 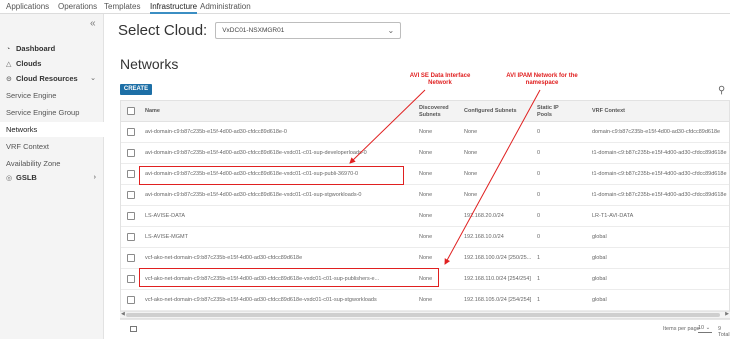 I want to click on cell-name: LS-AVISE-DATA, so click(x=165, y=216).